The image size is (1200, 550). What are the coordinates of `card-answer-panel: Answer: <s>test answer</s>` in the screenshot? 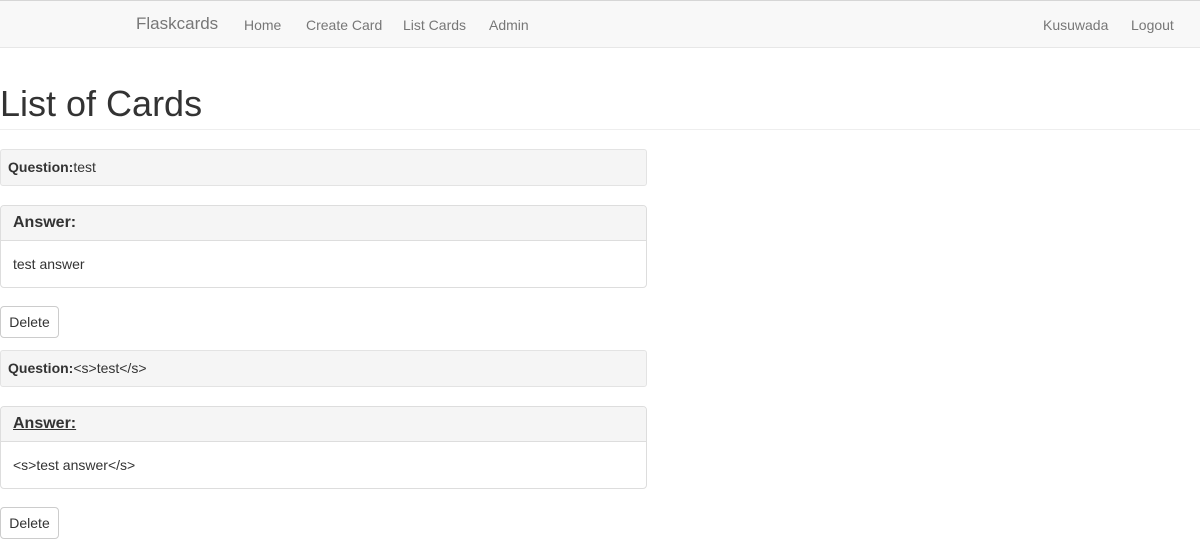 It's located at (323, 447).